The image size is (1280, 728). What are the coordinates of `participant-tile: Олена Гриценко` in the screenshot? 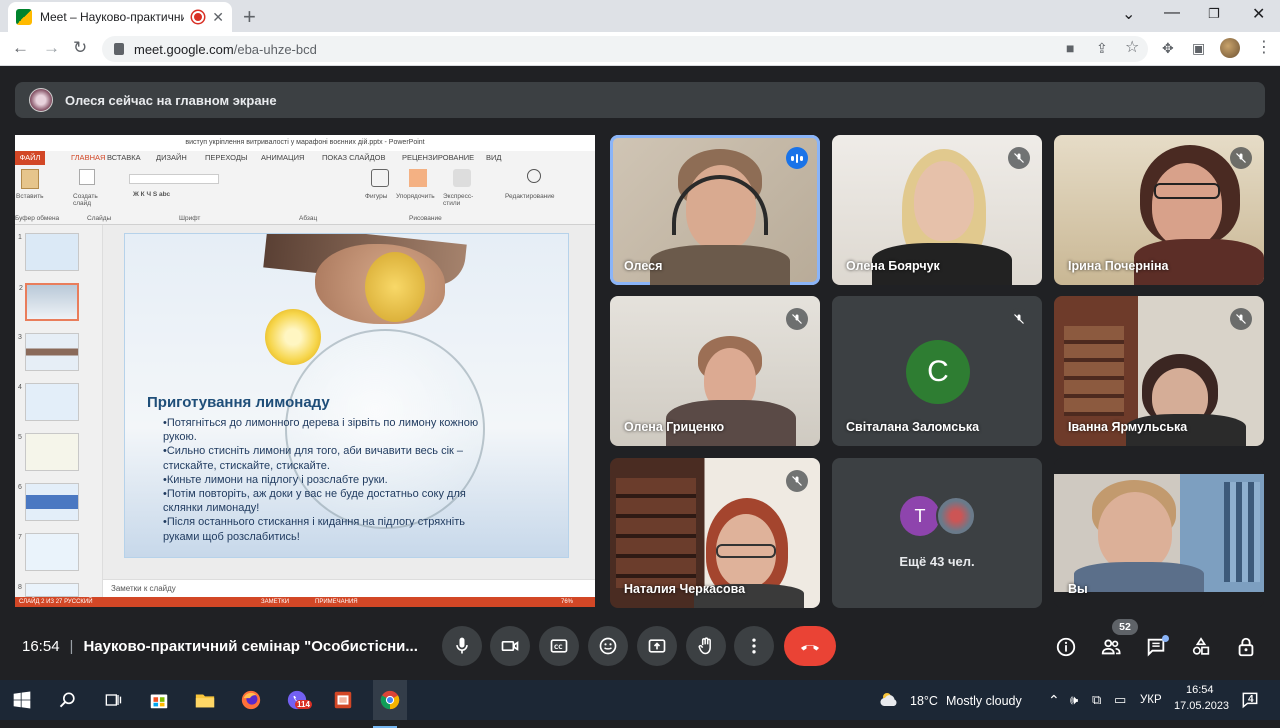 It's located at (715, 371).